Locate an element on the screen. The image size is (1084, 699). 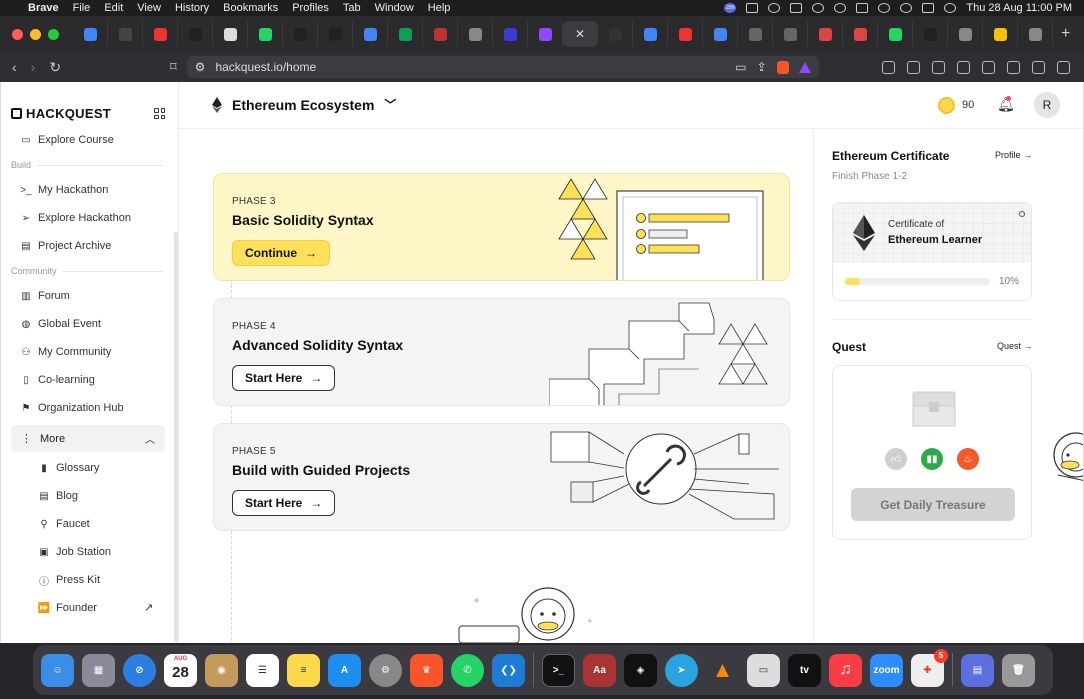
forward-icon: › is located at coordinates (33, 67).